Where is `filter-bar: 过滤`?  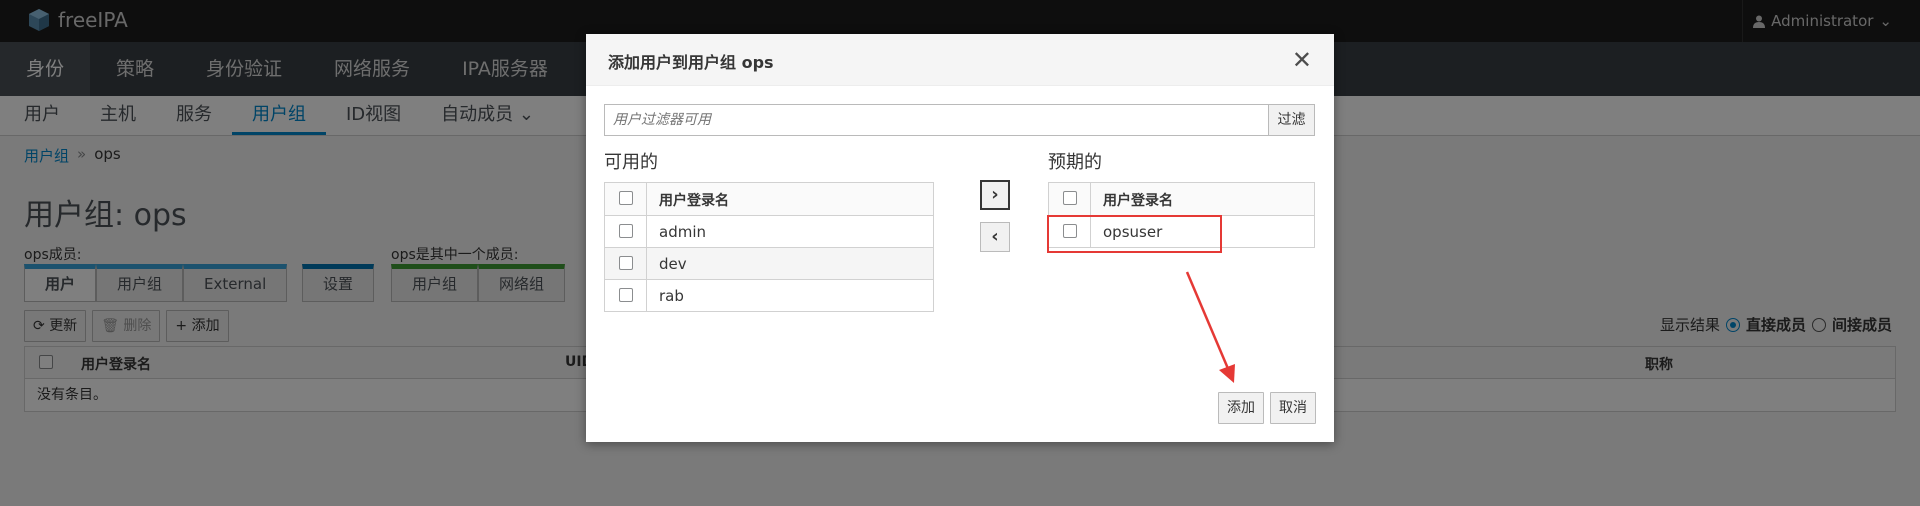
filter-bar: 过滤 is located at coordinates (959, 120).